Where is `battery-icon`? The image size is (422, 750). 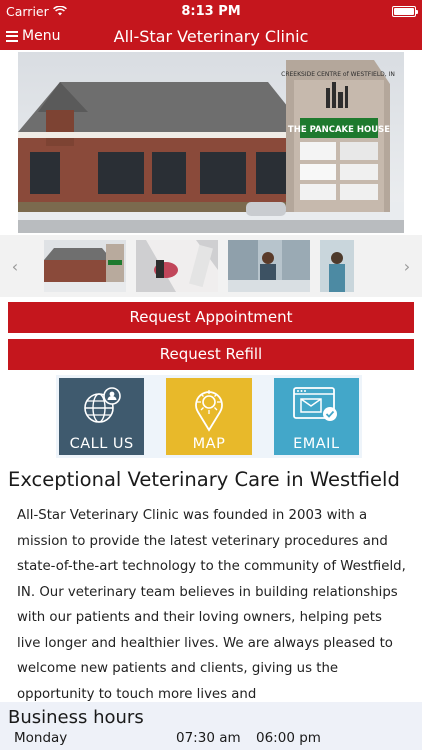
battery-icon is located at coordinates (405, 11).